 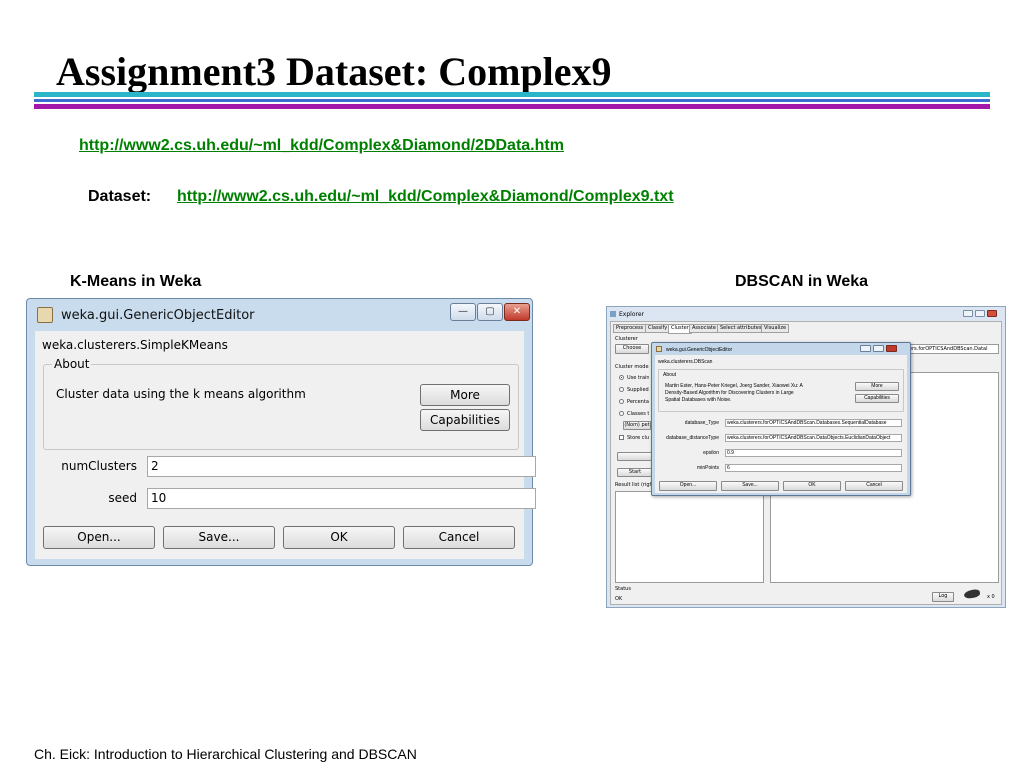 What do you see at coordinates (465, 420) in the screenshot?
I see `capabilities-button: Capabilities` at bounding box center [465, 420].